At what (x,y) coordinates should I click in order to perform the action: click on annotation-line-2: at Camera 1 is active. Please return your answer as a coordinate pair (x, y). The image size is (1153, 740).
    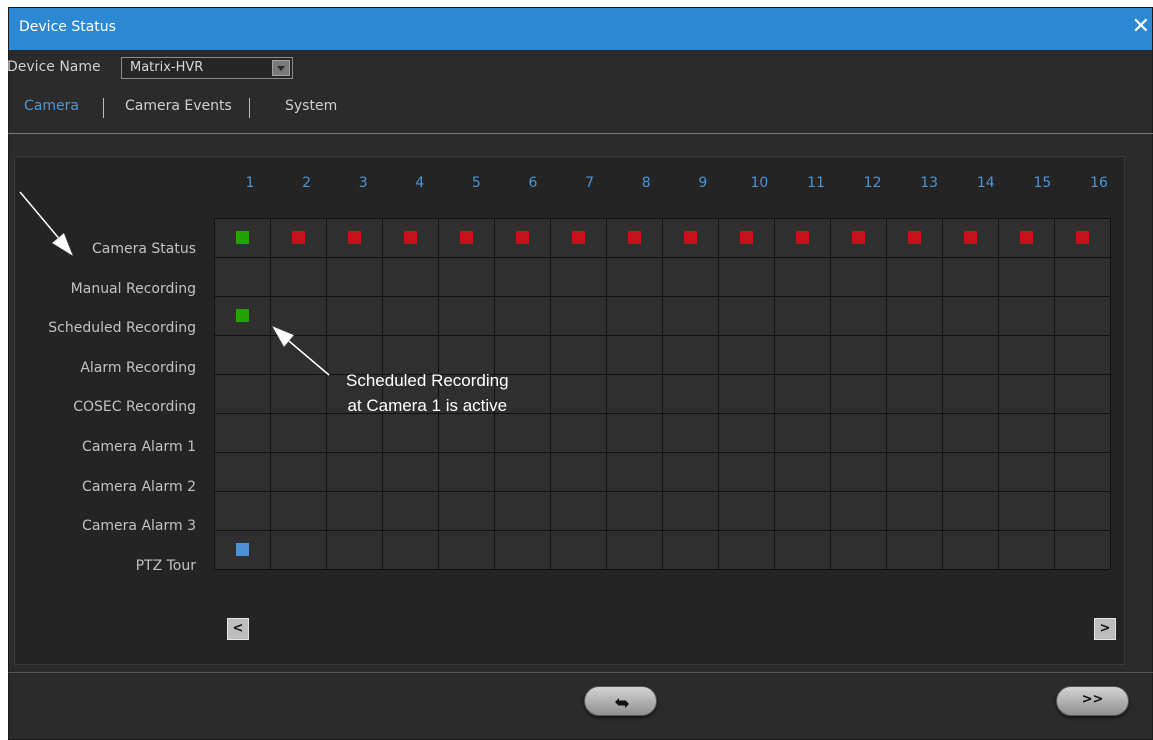
    Looking at the image, I should click on (427, 405).